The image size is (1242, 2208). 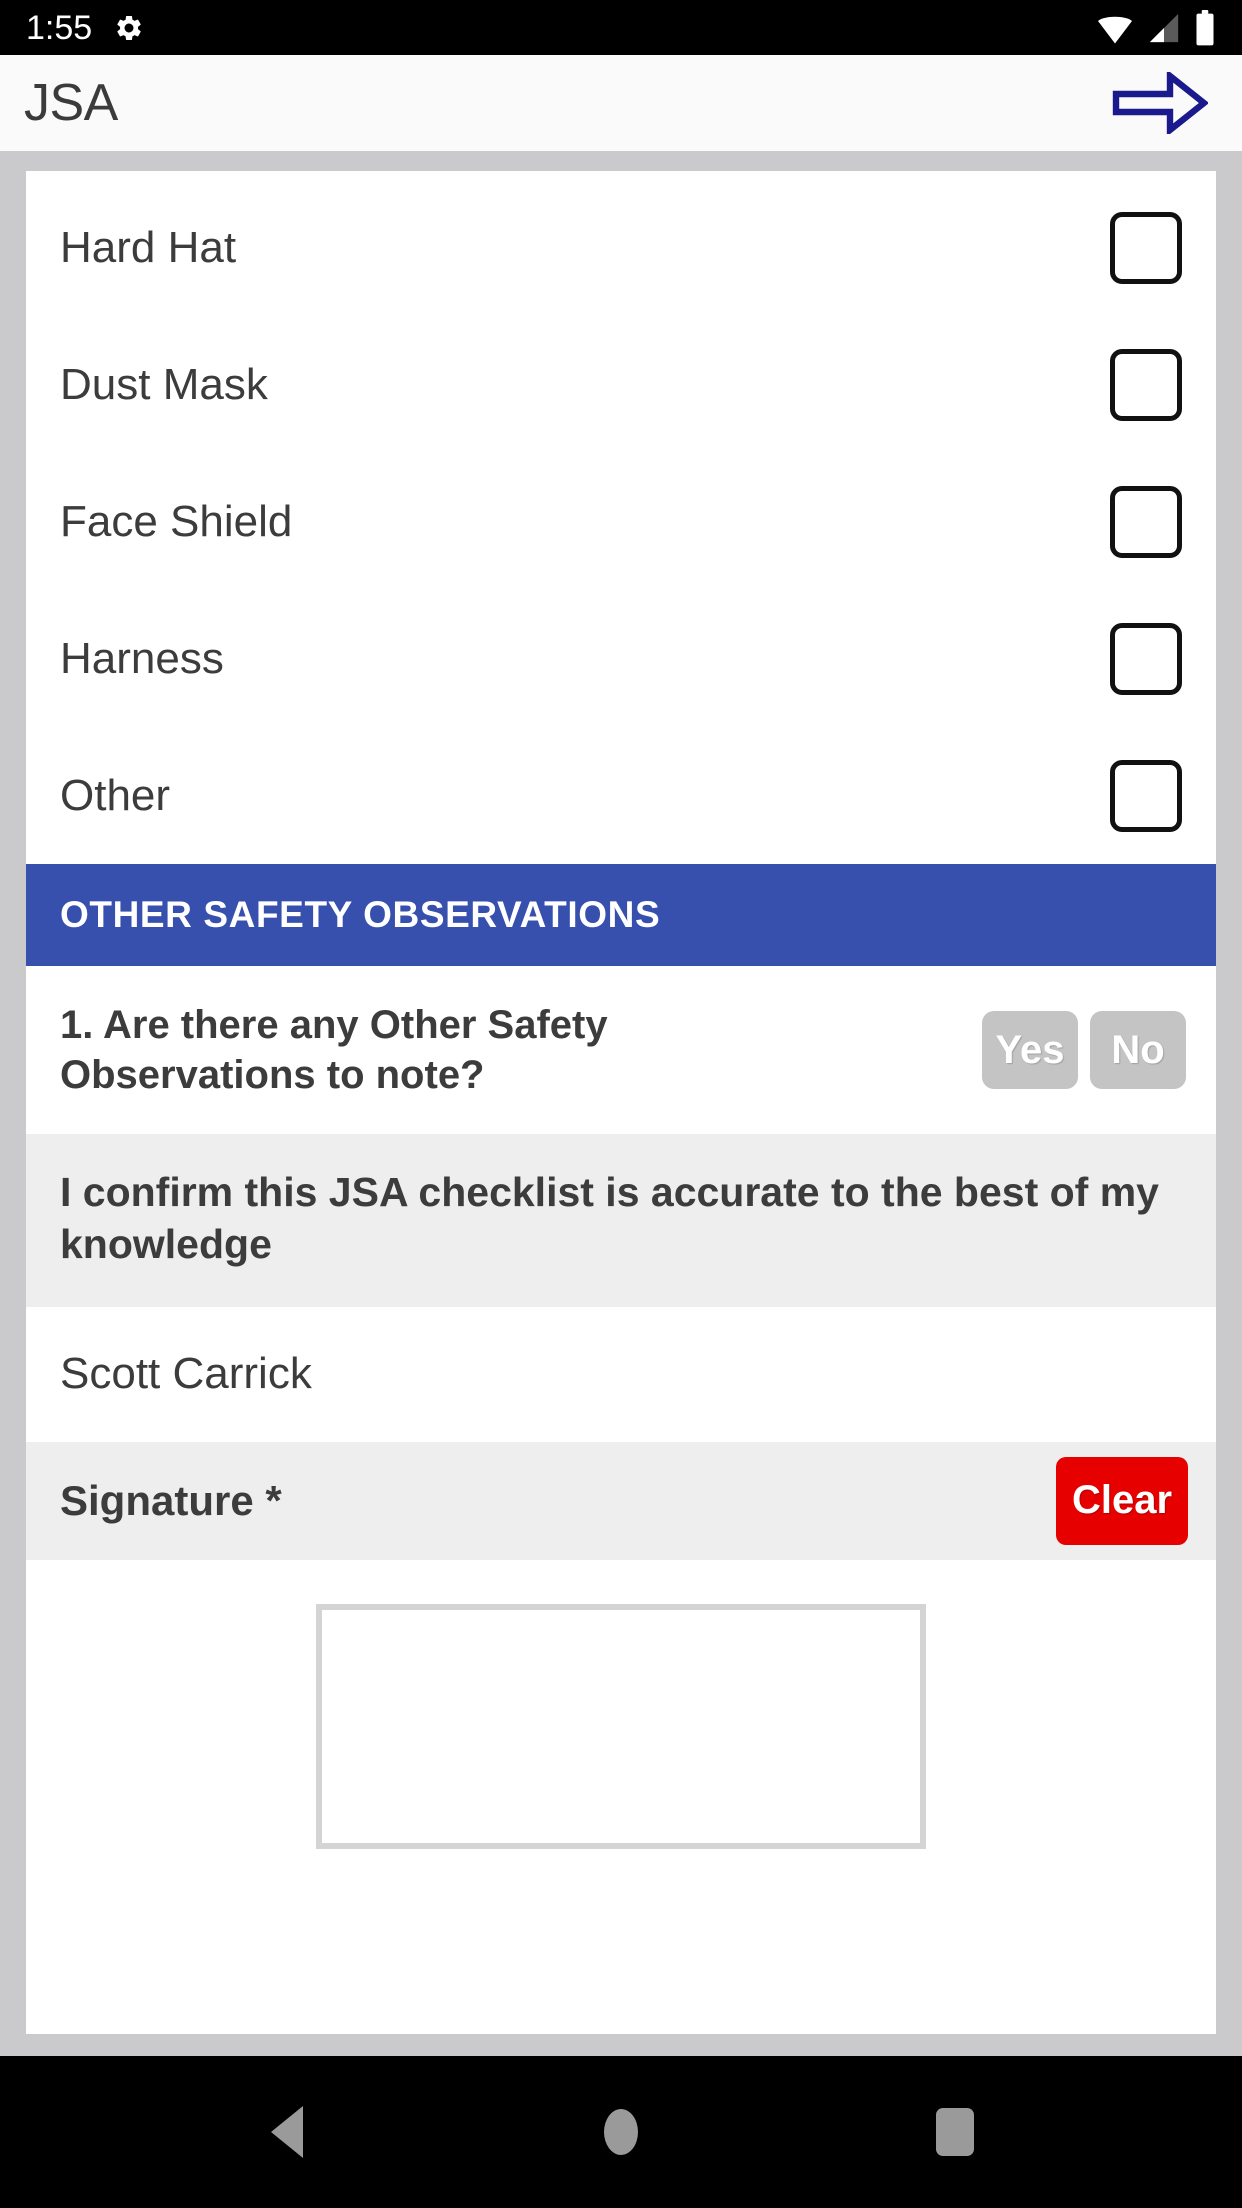 I want to click on nav-home-button, so click(x=621, y=2132).